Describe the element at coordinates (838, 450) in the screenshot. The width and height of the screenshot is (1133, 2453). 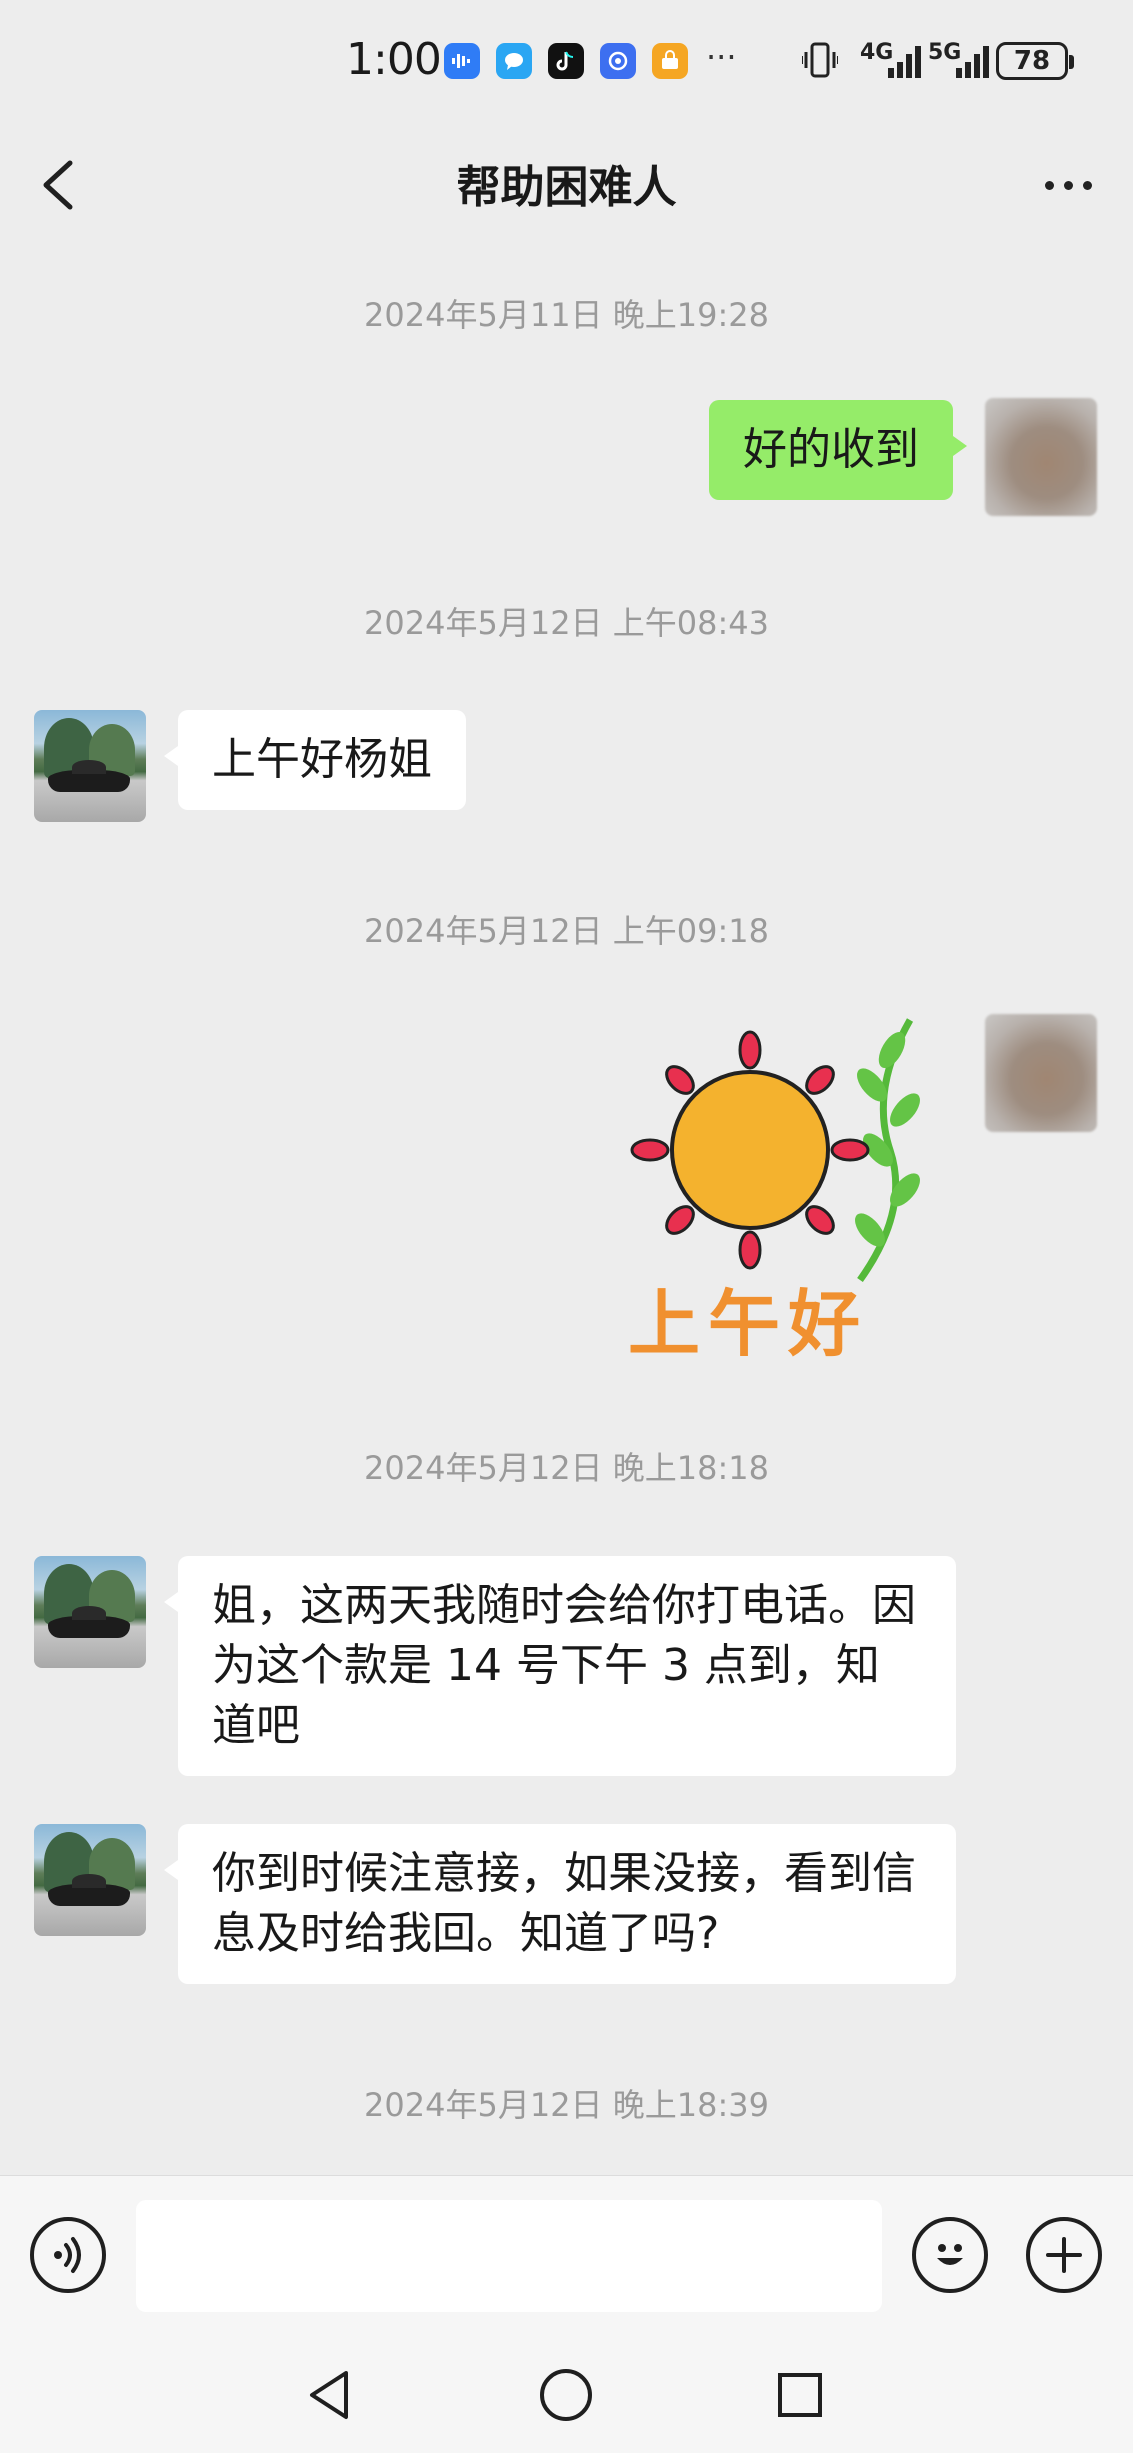
I see `message-bubble-sent: 好的收到` at that location.